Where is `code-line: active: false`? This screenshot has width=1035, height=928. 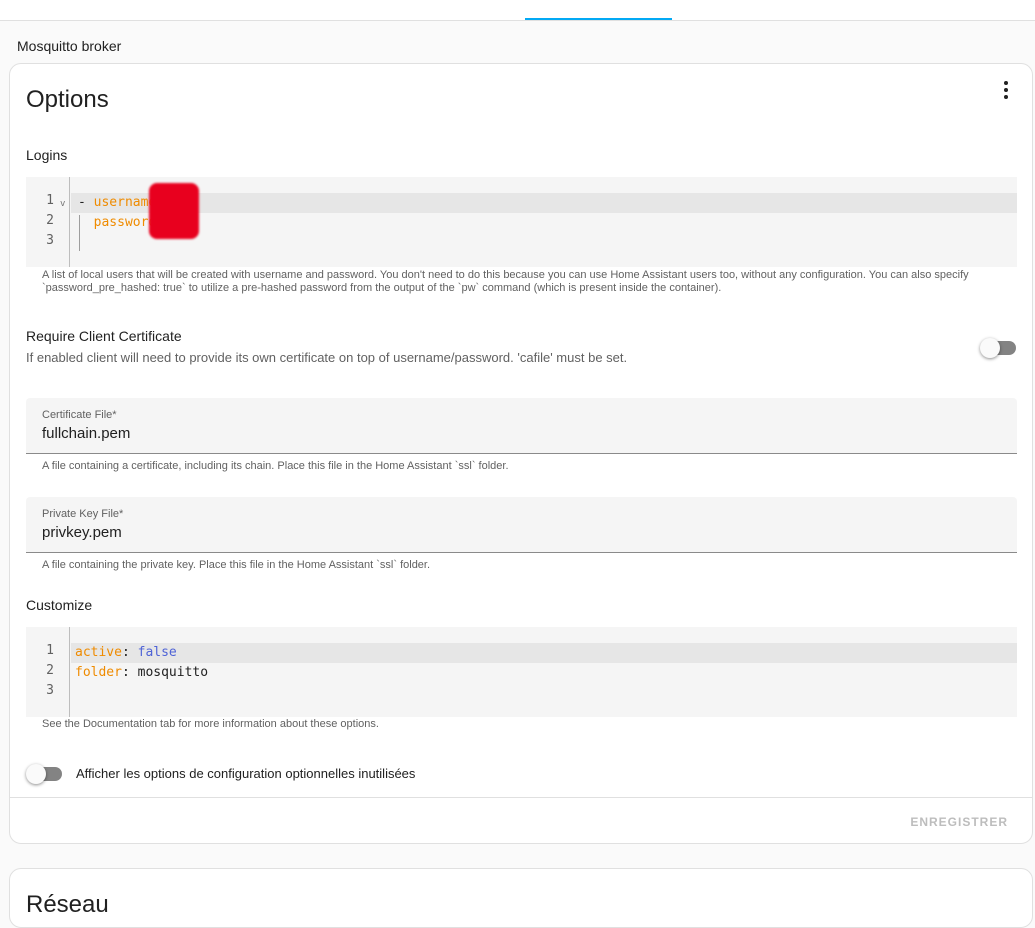
code-line: active: false is located at coordinates (544, 653).